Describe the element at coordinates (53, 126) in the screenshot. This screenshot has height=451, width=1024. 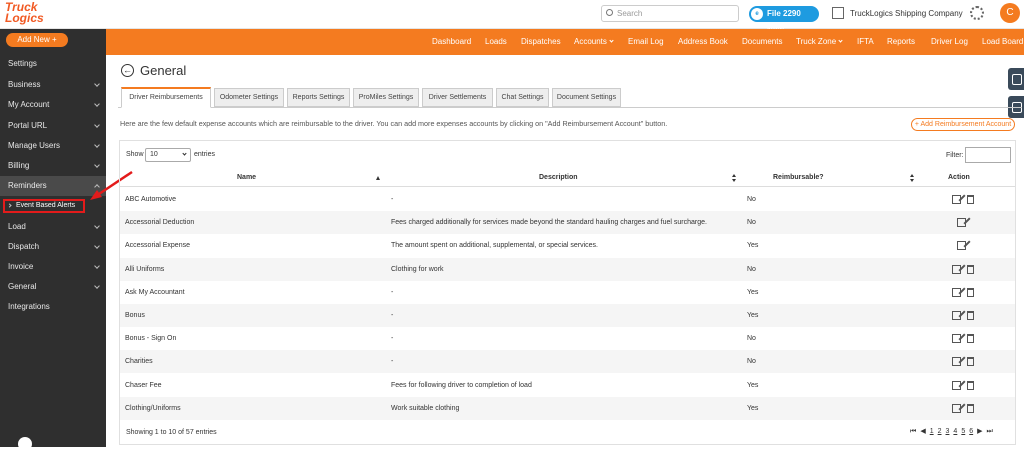
I see `sidebar-item-portal-url: Portal URL` at that location.